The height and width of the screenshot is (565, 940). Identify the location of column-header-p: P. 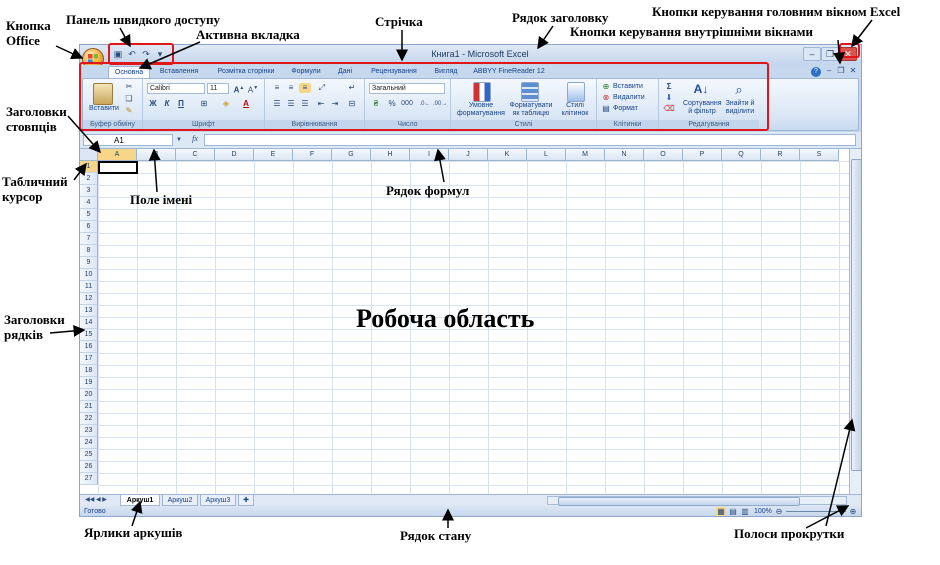
(702, 155).